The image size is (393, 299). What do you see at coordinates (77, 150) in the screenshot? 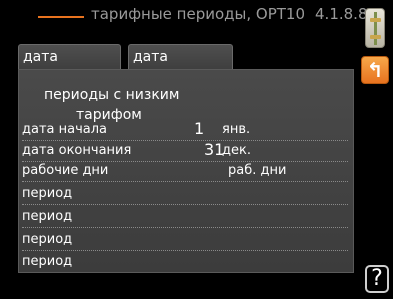
I see `row-label: дата окончания` at bounding box center [77, 150].